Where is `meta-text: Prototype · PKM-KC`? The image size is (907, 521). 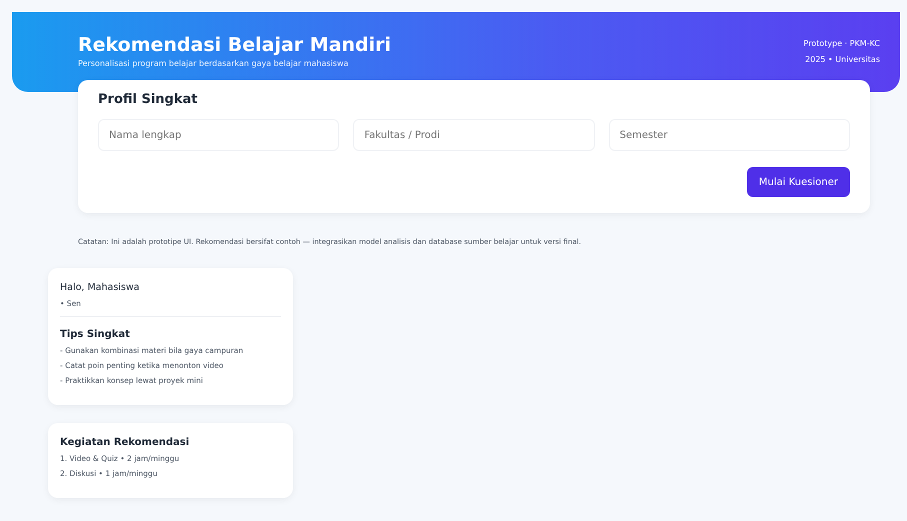 meta-text: Prototype · PKM-KC is located at coordinates (842, 44).